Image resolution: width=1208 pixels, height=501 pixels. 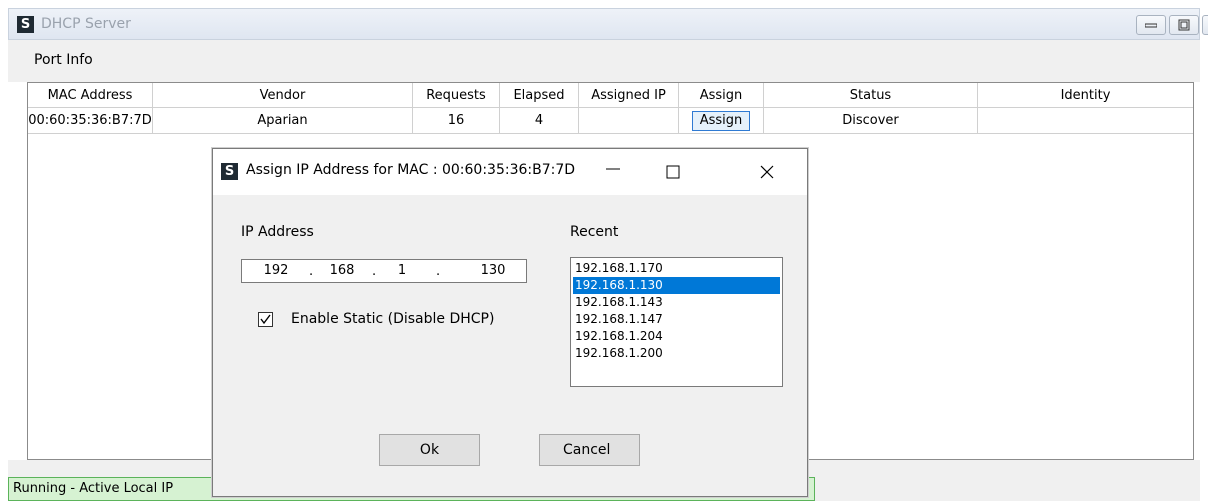 I want to click on cell-vendor: Aparian, so click(x=283, y=121).